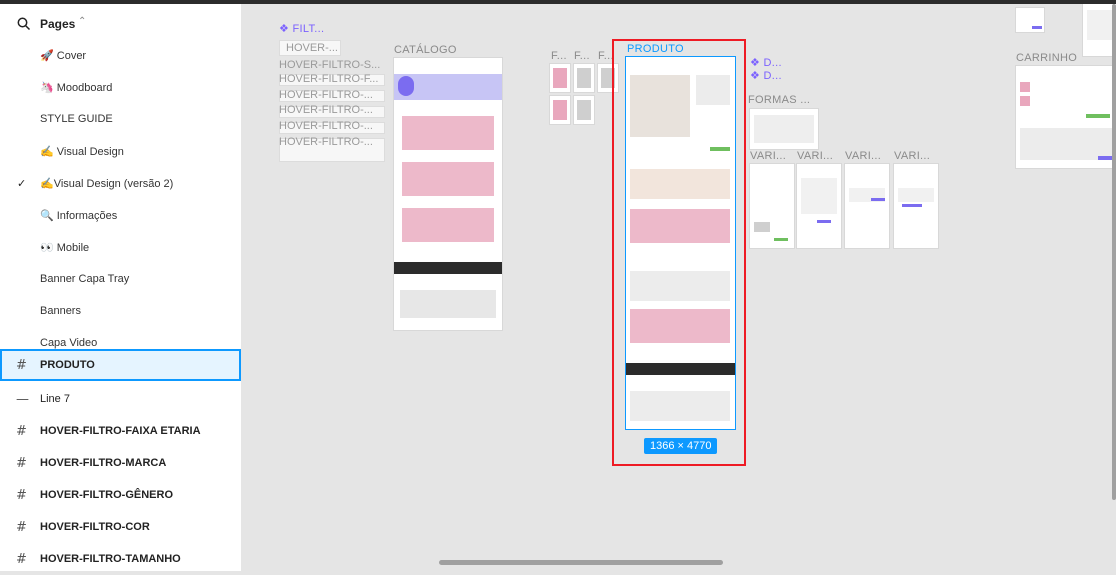 This screenshot has height=575, width=1116. I want to click on layer-item-label: HOVER-FILTRO-FAIXA ETARIA, so click(120, 431).